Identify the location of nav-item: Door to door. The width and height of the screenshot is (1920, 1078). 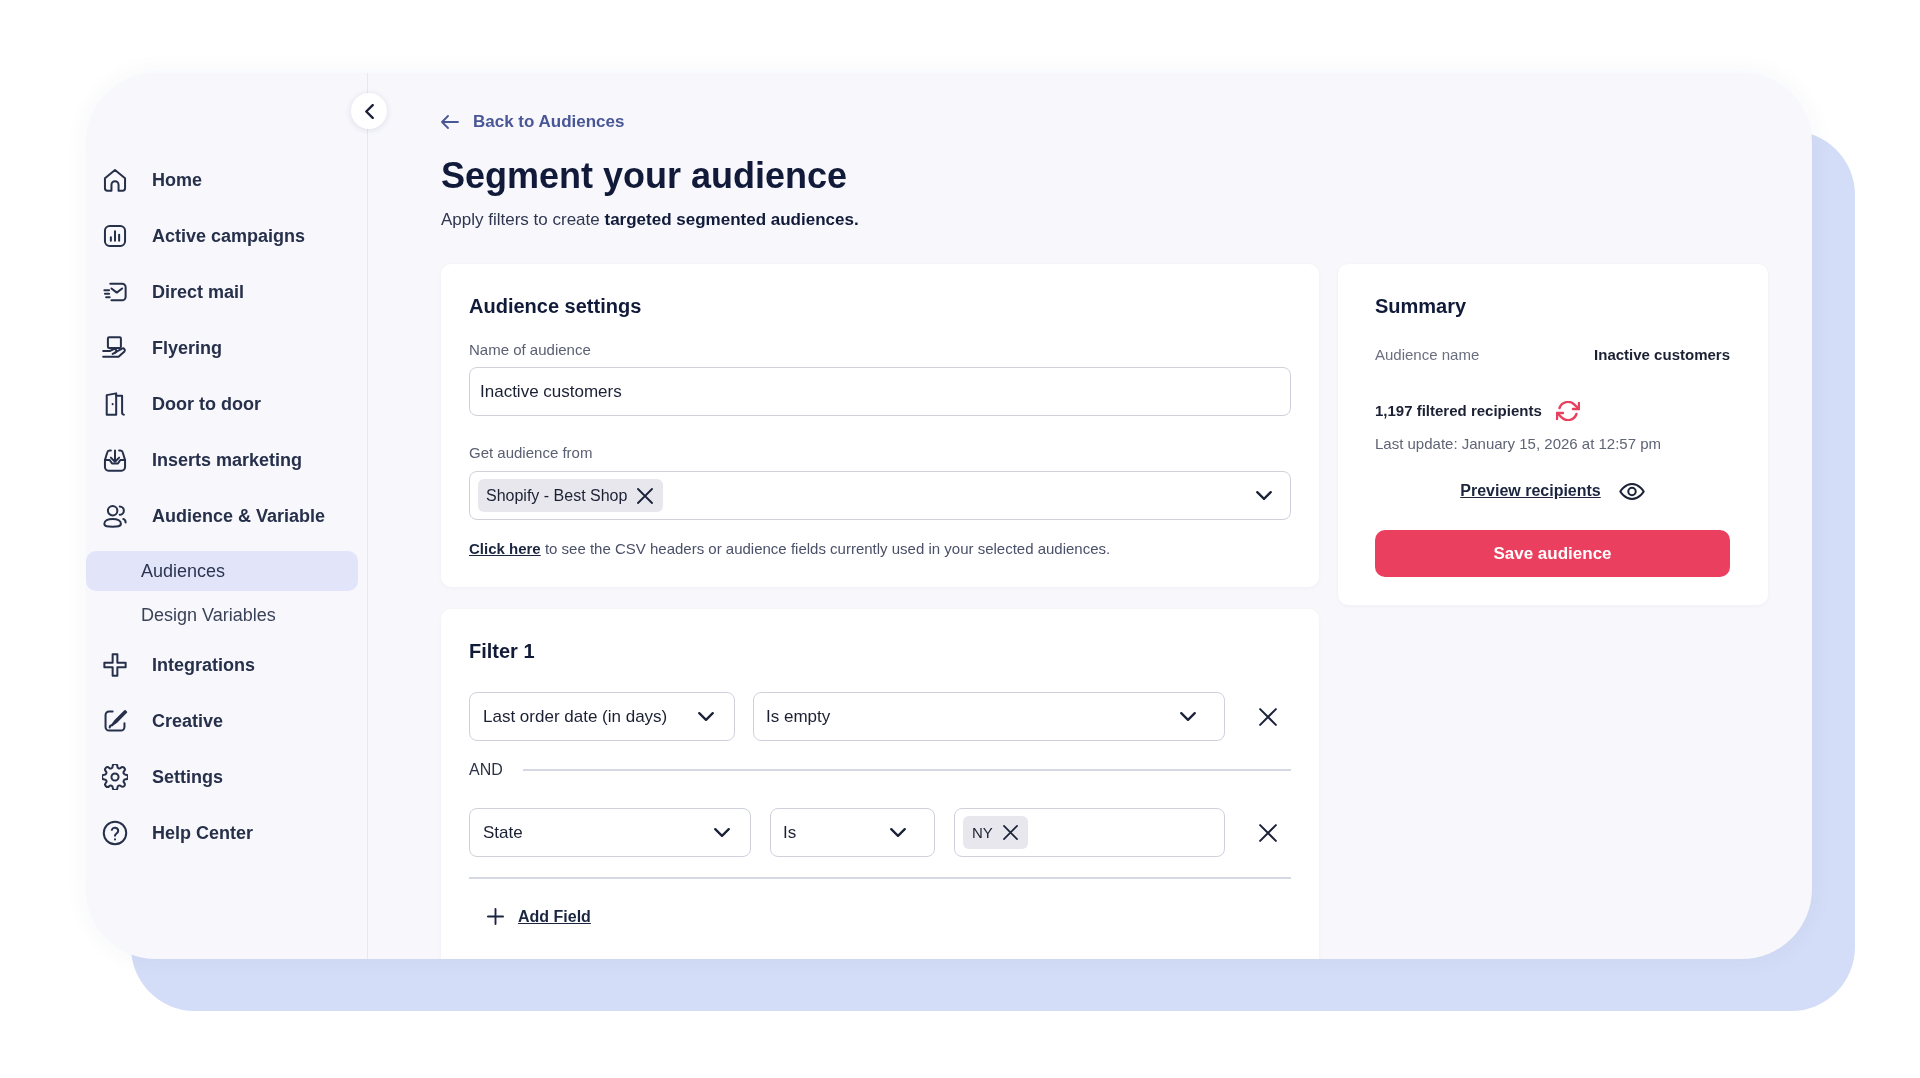
(173, 404).